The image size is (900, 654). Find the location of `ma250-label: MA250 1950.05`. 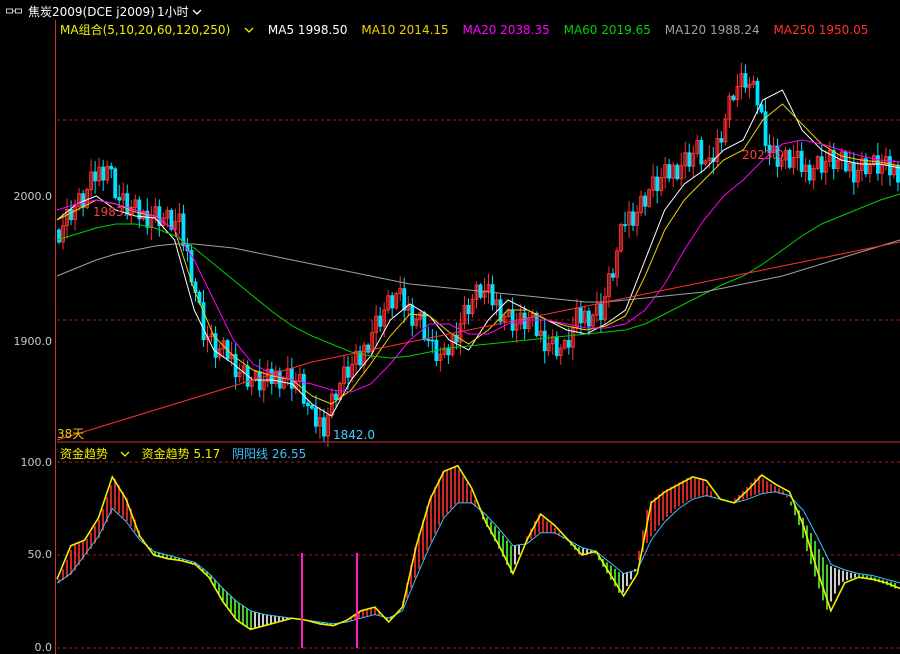

ma250-label: MA250 1950.05 is located at coordinates (821, 30).